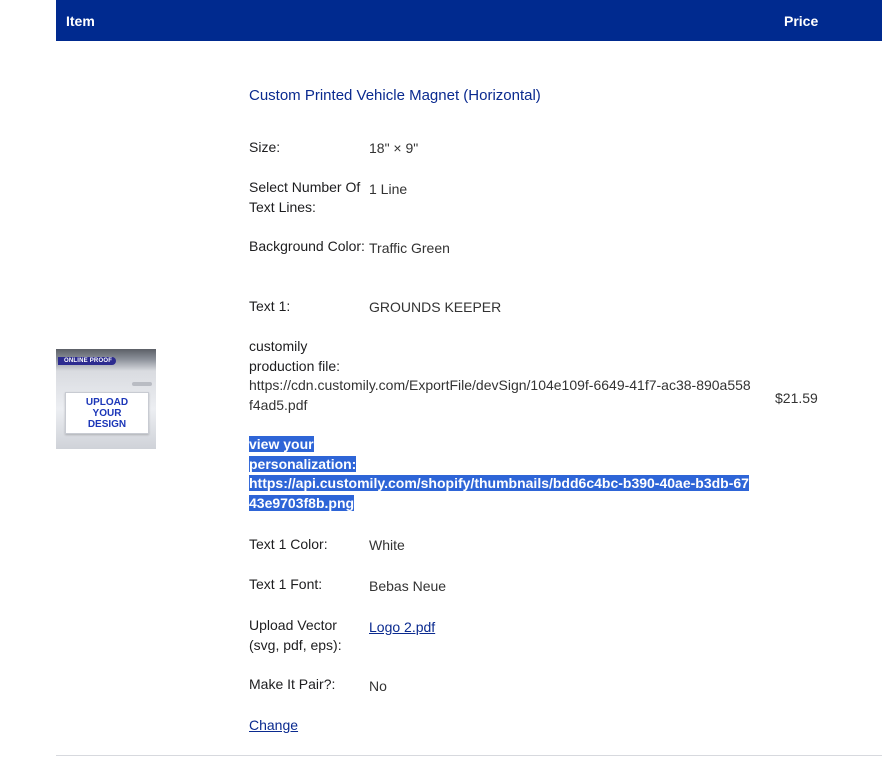 The width and height of the screenshot is (882, 757). What do you see at coordinates (469, 20) in the screenshot?
I see `cart-table-header: Item Price` at bounding box center [469, 20].